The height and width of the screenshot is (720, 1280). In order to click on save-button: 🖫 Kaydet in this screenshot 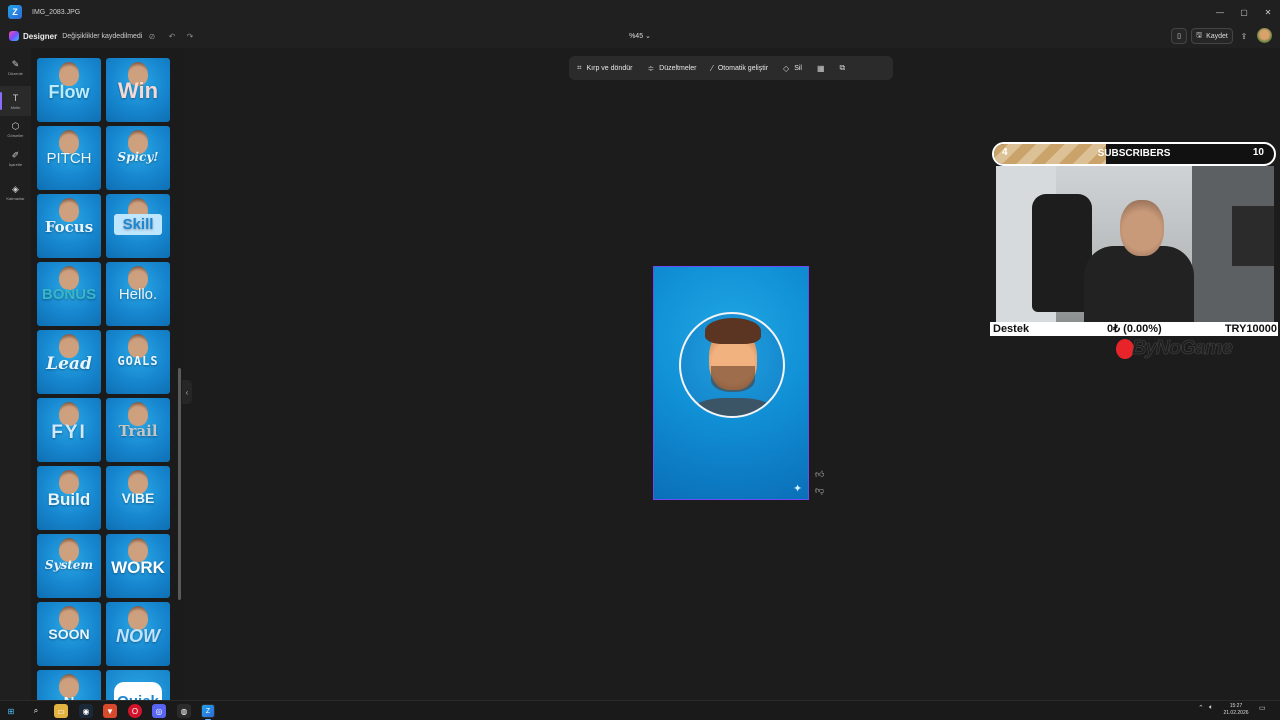, I will do `click(1212, 36)`.